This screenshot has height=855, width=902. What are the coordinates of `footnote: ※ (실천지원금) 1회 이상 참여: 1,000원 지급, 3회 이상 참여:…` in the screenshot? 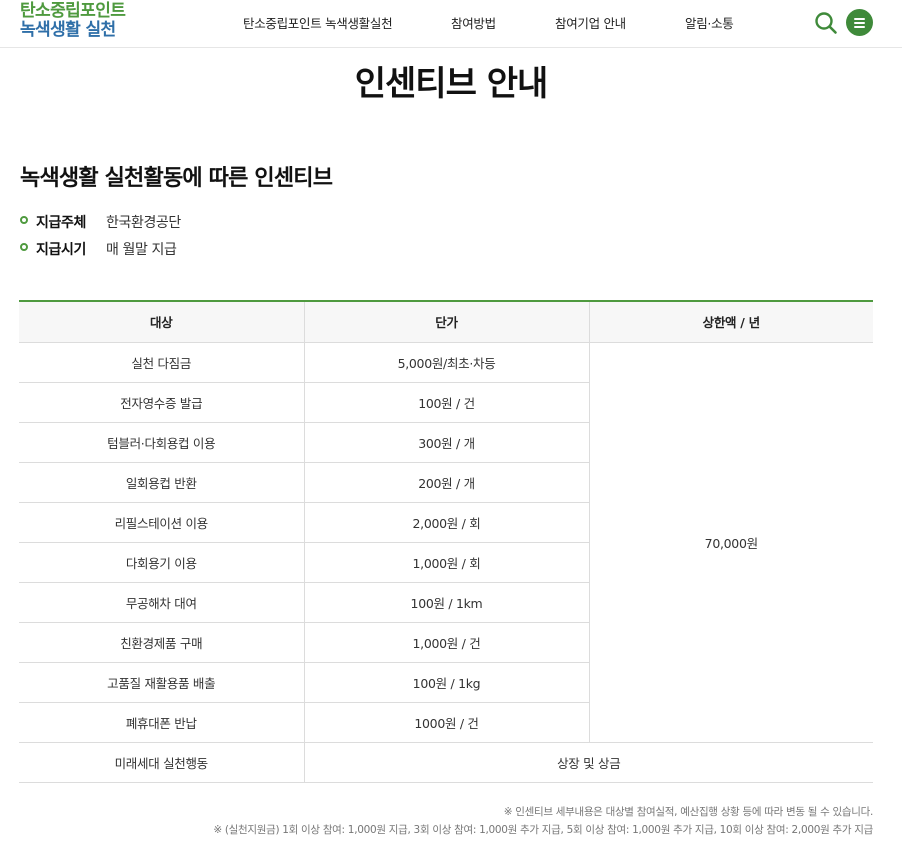 It's located at (543, 830).